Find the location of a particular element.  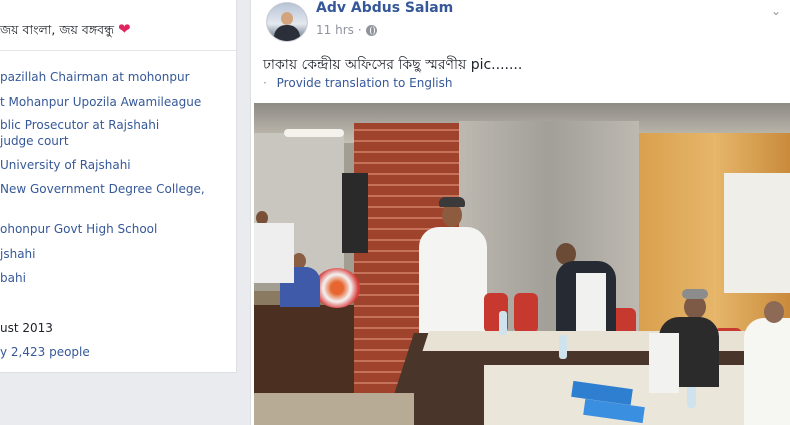

intro-item-lives-in: jshahi is located at coordinates (17, 254).